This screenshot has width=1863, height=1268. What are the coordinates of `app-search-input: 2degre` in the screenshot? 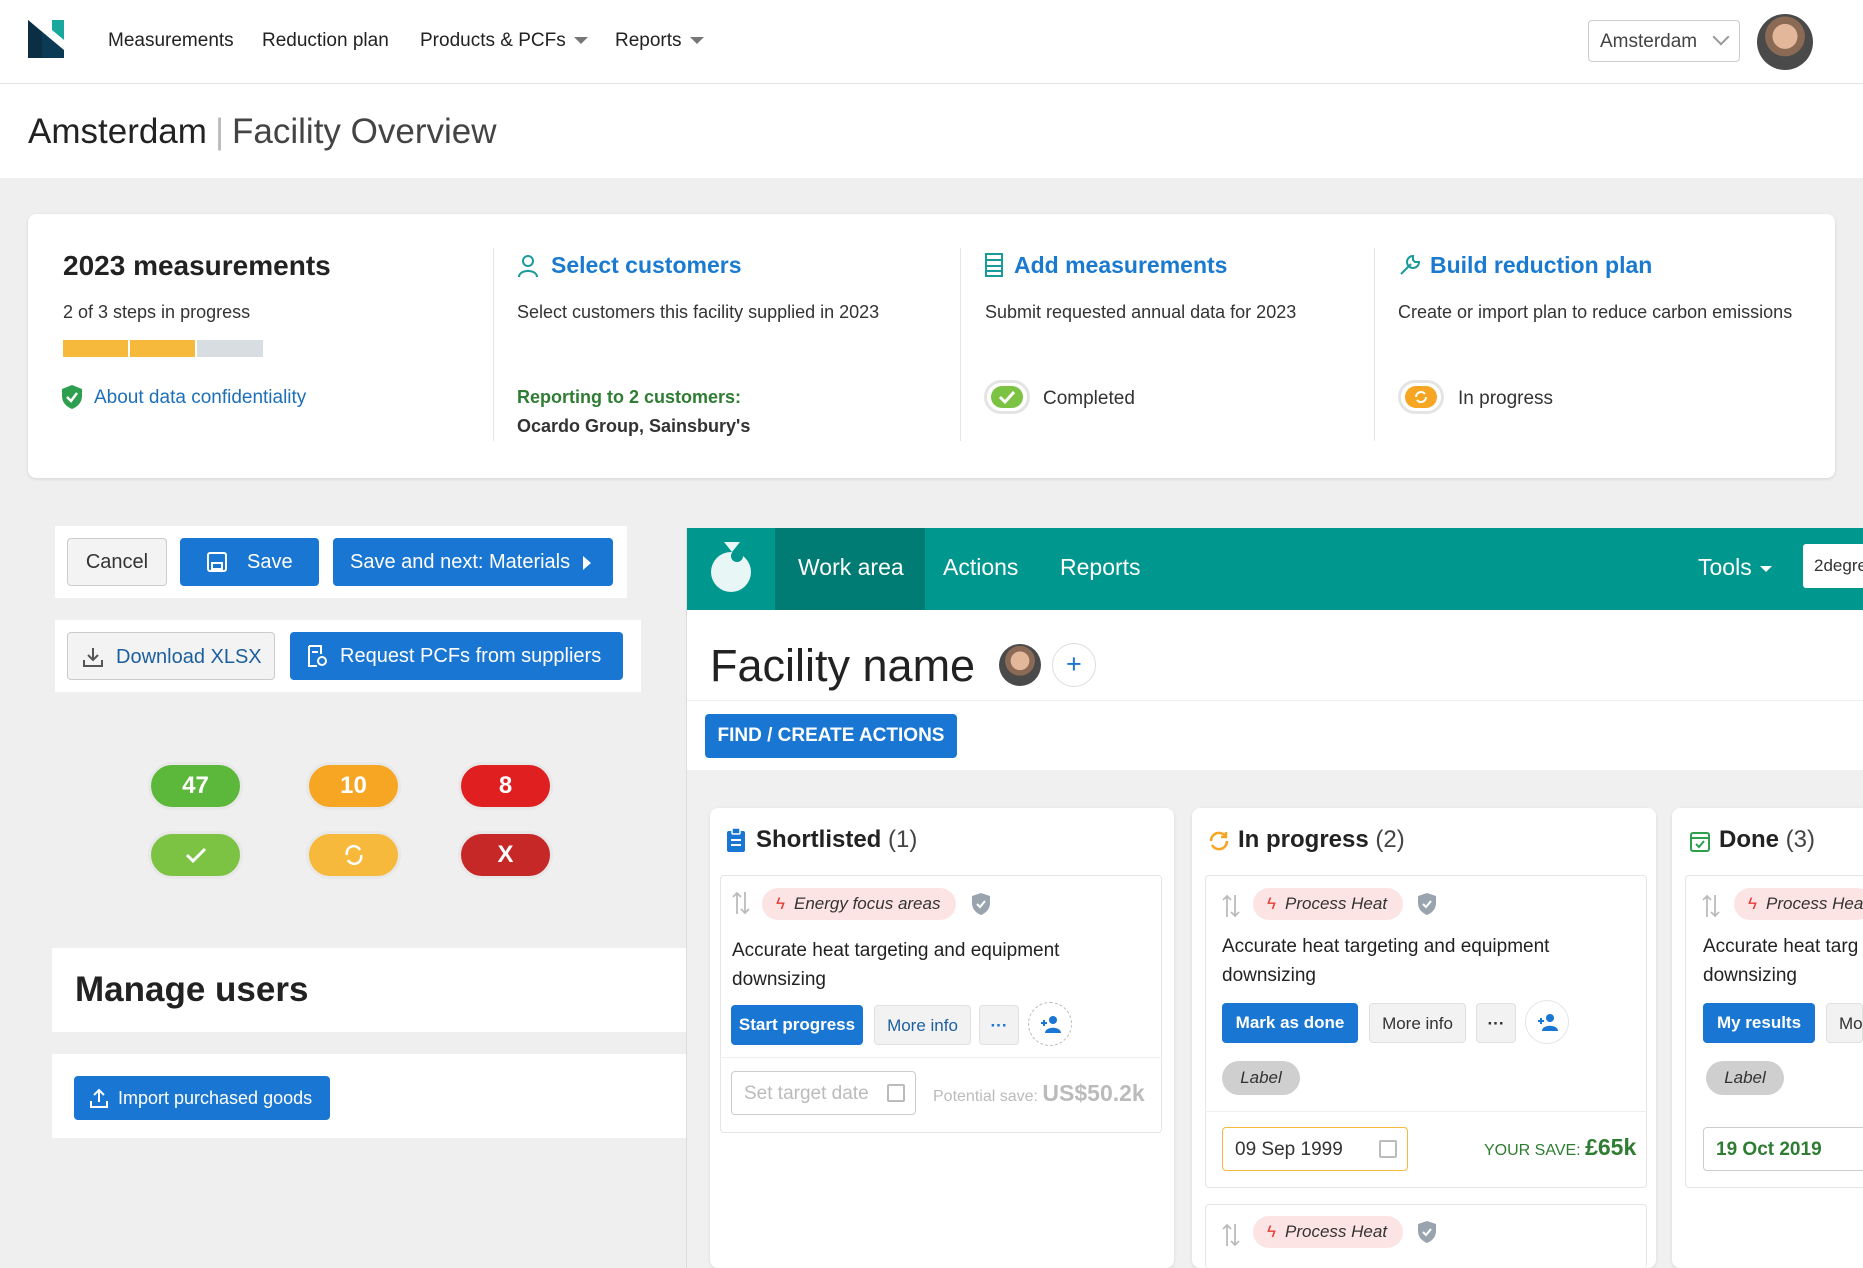 It's located at (1833, 566).